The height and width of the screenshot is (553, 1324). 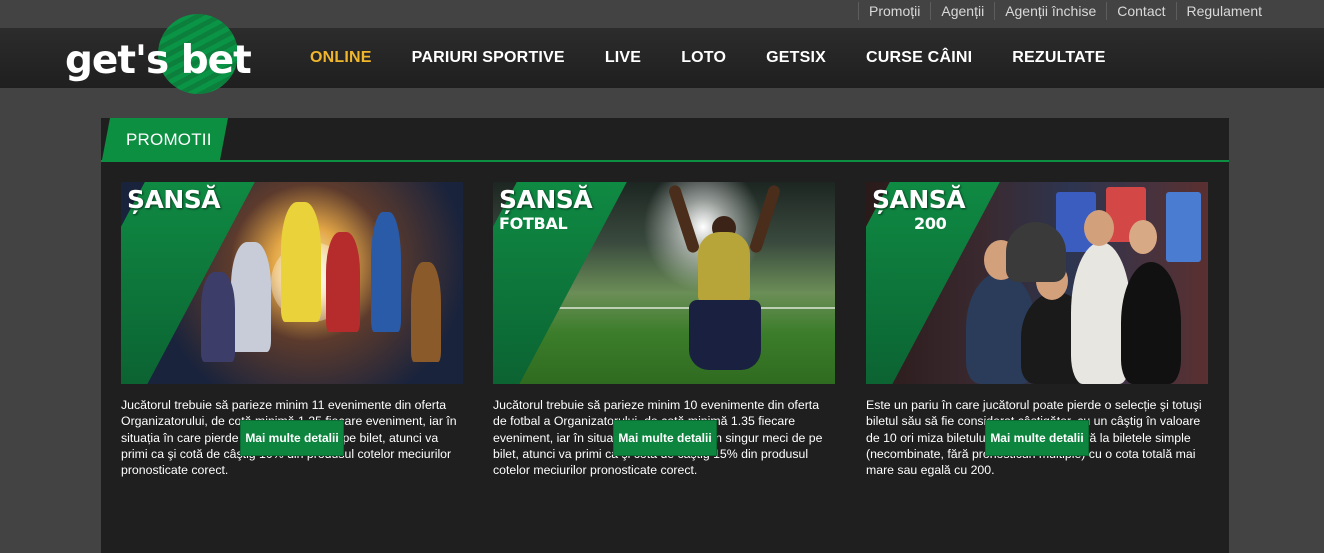 I want to click on promo-image-subtitle: FOTBAL, so click(x=533, y=223).